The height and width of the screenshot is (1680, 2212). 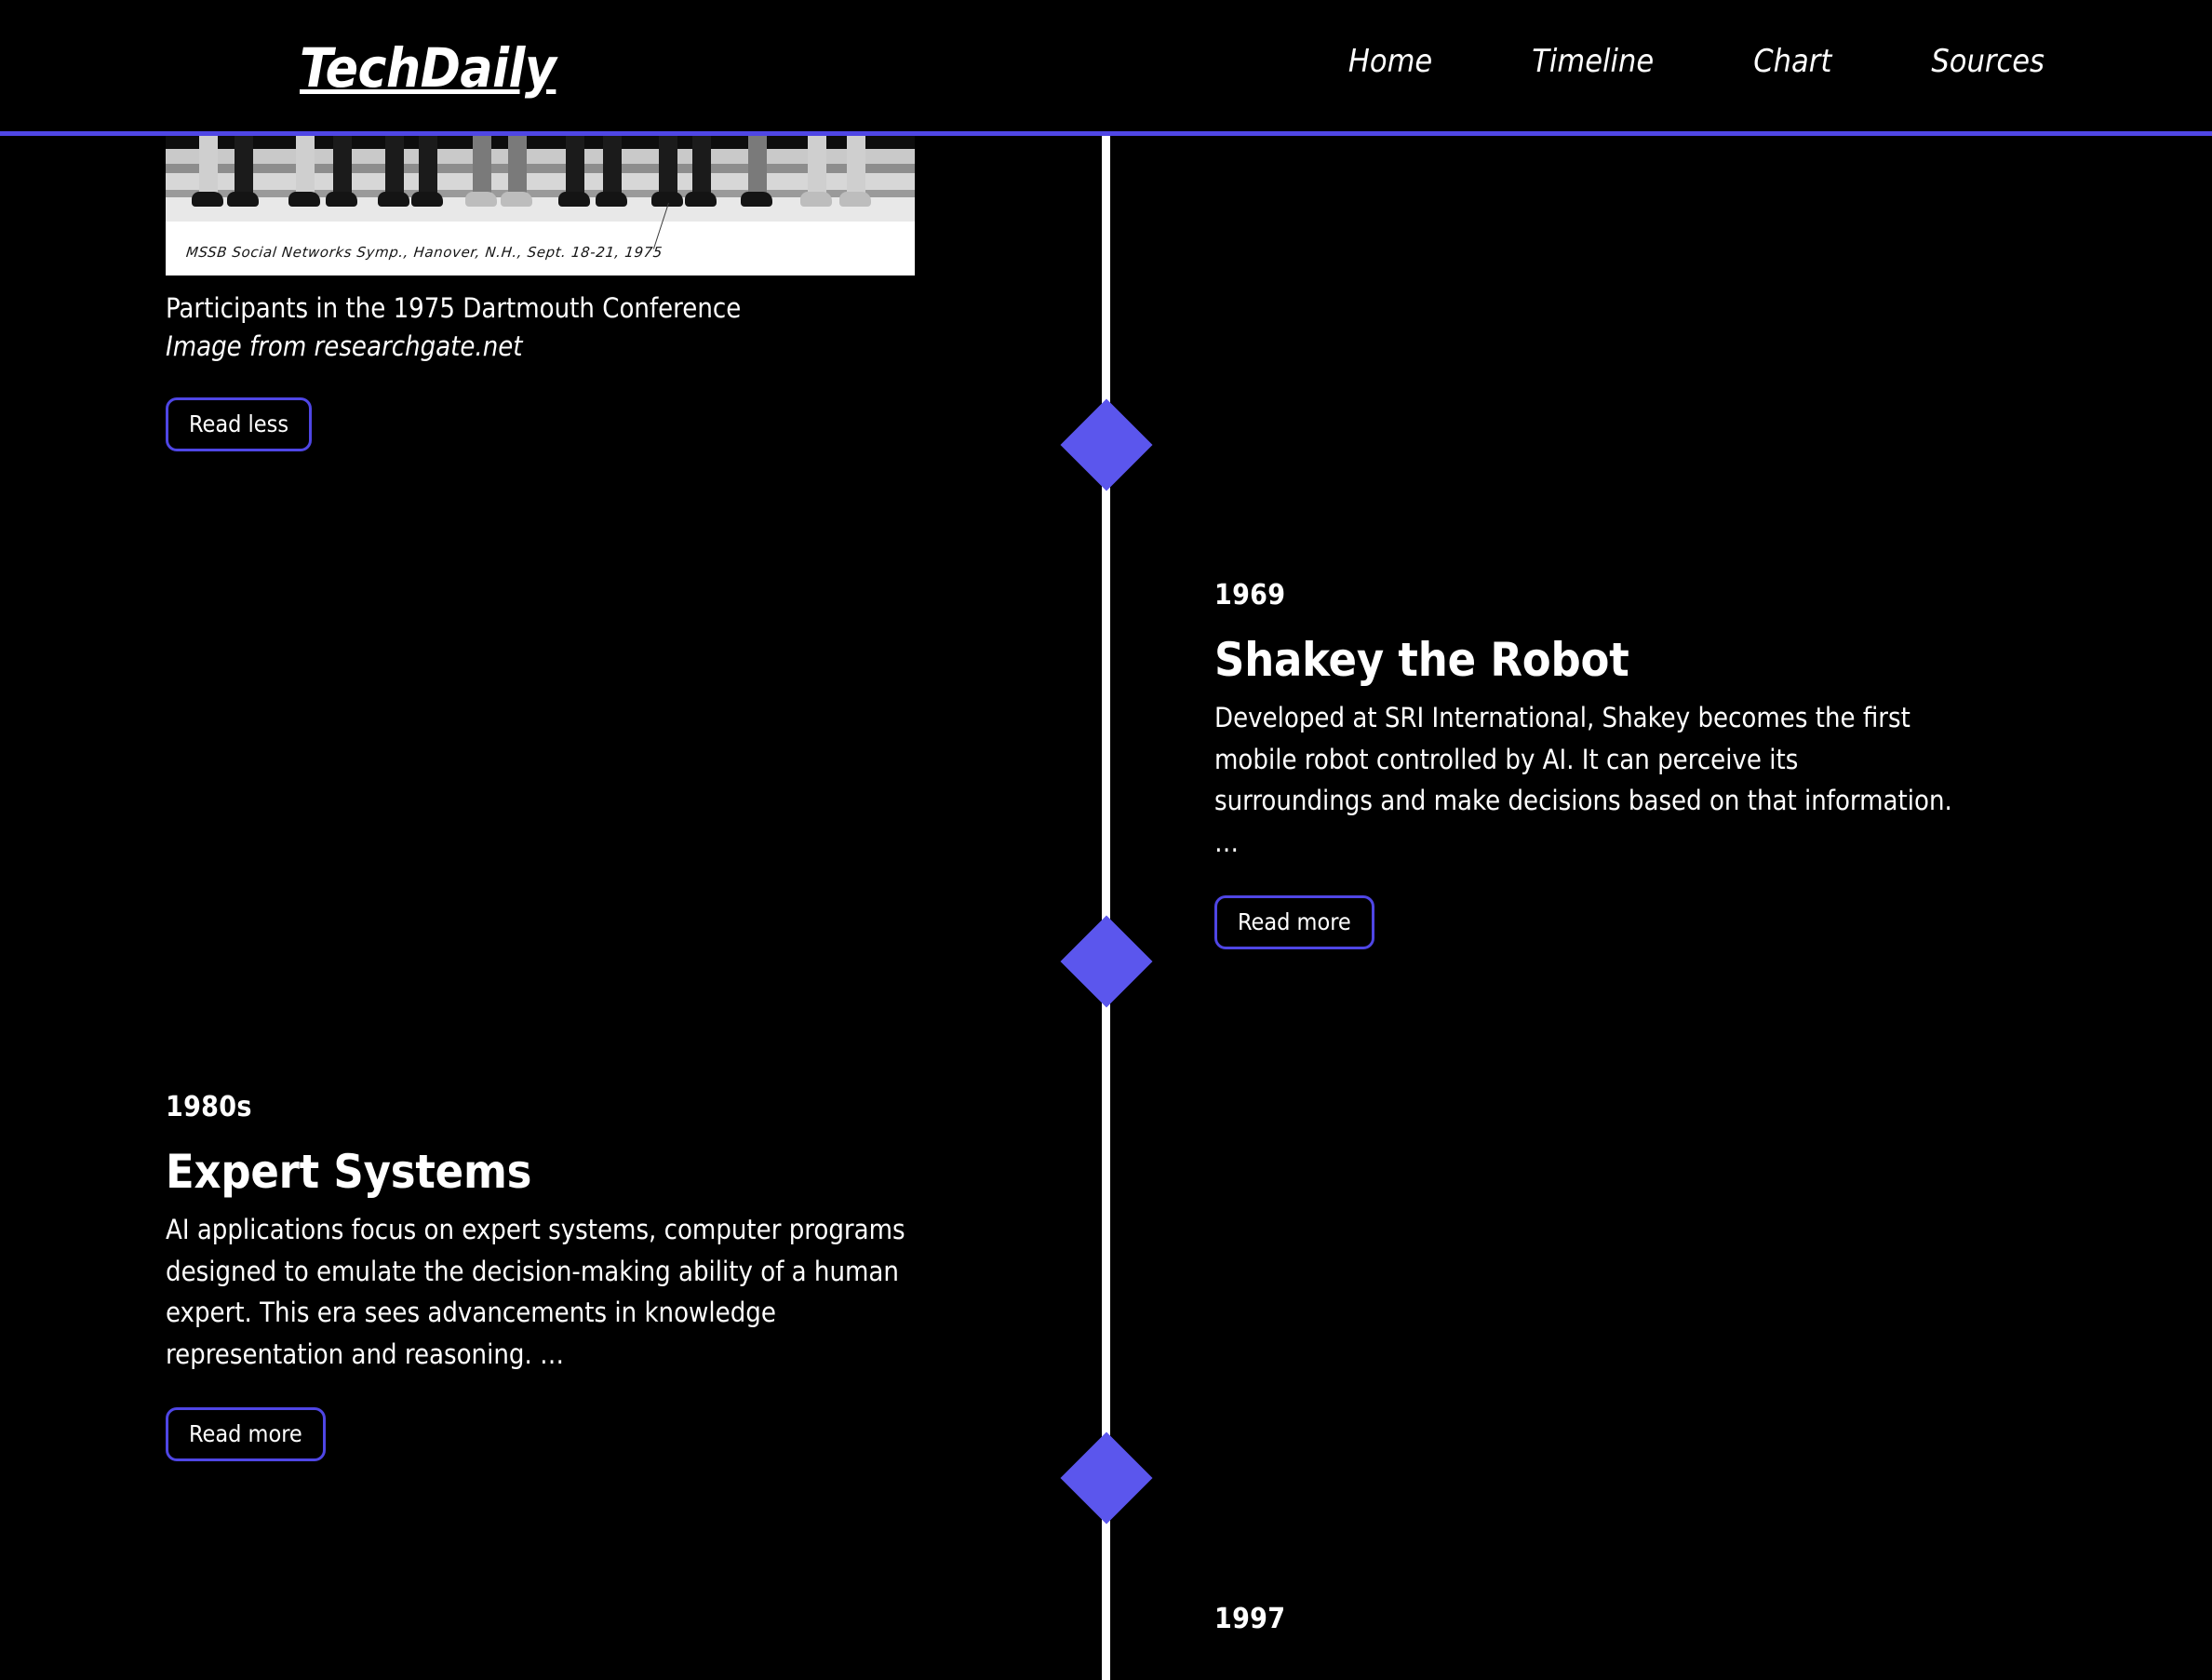 I want to click on nav-link-chart: Chart, so click(x=1792, y=61).